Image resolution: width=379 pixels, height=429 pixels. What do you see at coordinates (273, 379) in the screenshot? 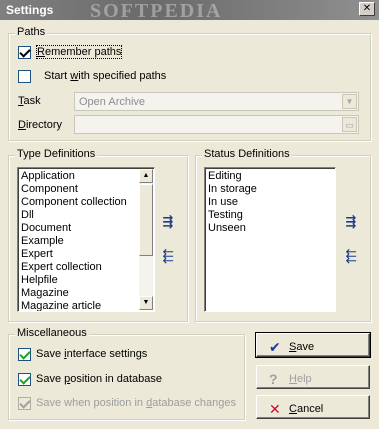
I see `help-icon: ?` at bounding box center [273, 379].